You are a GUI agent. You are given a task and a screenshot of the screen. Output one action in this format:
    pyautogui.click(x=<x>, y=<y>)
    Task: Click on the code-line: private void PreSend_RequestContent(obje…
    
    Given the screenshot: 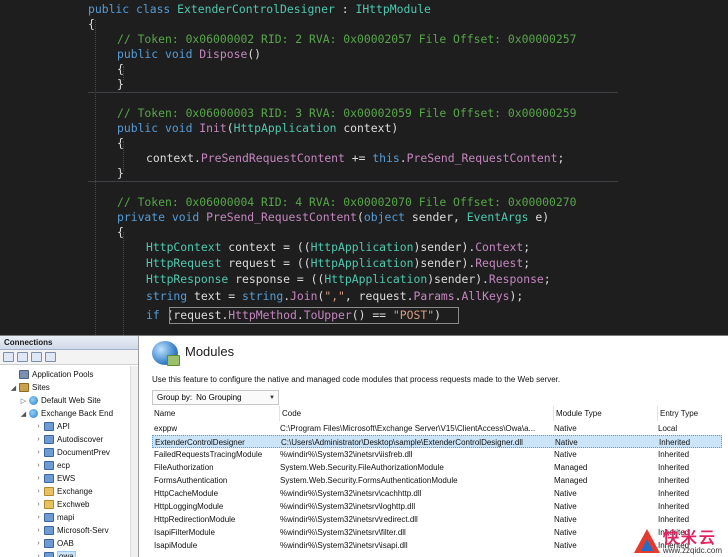 What is the action you would take?
    pyautogui.click(x=333, y=217)
    